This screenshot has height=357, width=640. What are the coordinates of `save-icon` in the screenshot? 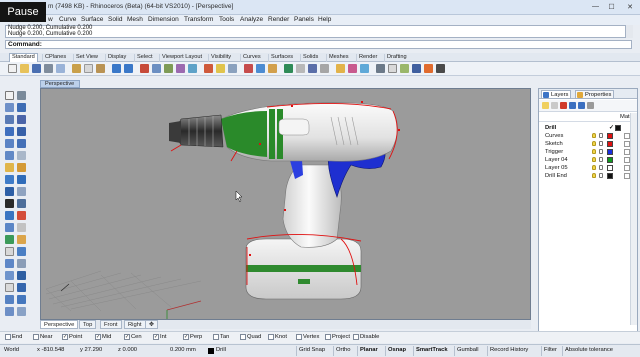 It's located at (36, 68).